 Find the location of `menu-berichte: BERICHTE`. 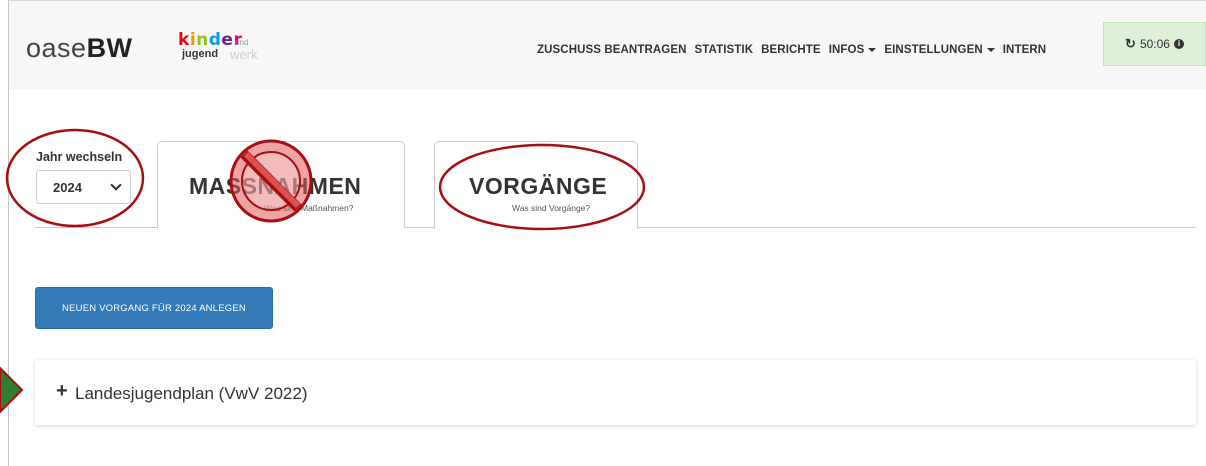

menu-berichte: BERICHTE is located at coordinates (791, 50).